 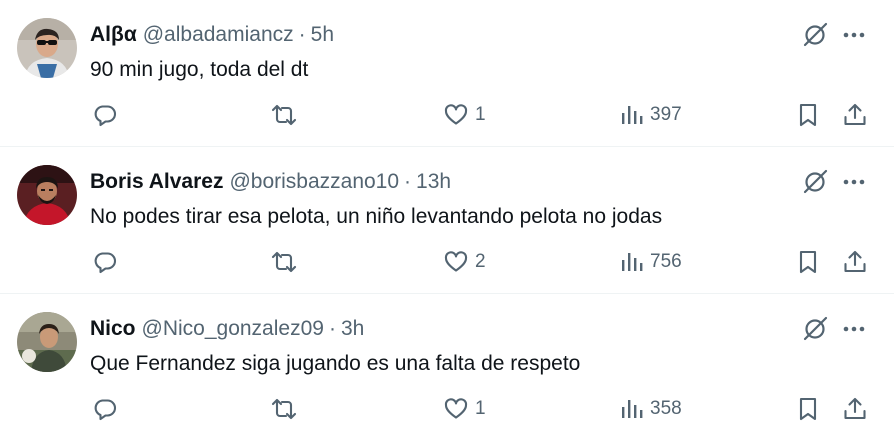 What do you see at coordinates (666, 114) in the screenshot?
I see `view-count: 397` at bounding box center [666, 114].